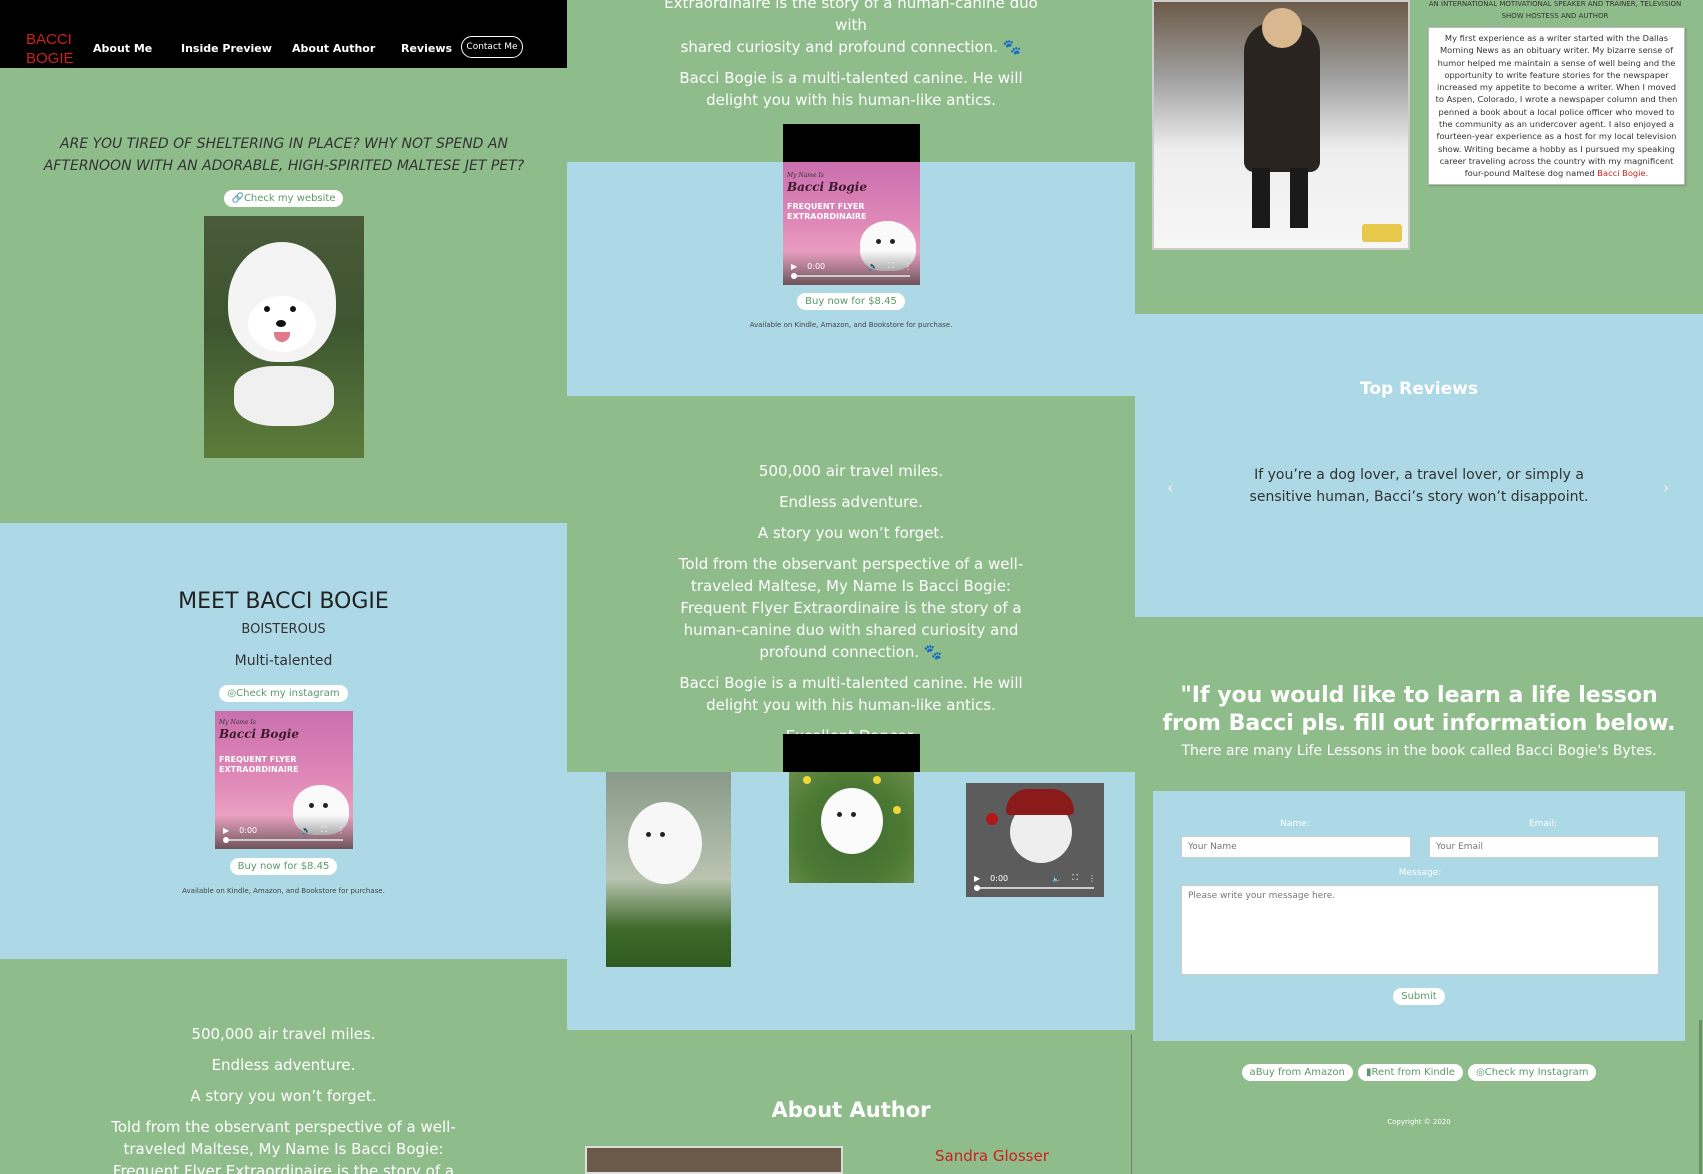  What do you see at coordinates (805, 175) in the screenshot?
I see `cover2-line-1: My Name Is` at bounding box center [805, 175].